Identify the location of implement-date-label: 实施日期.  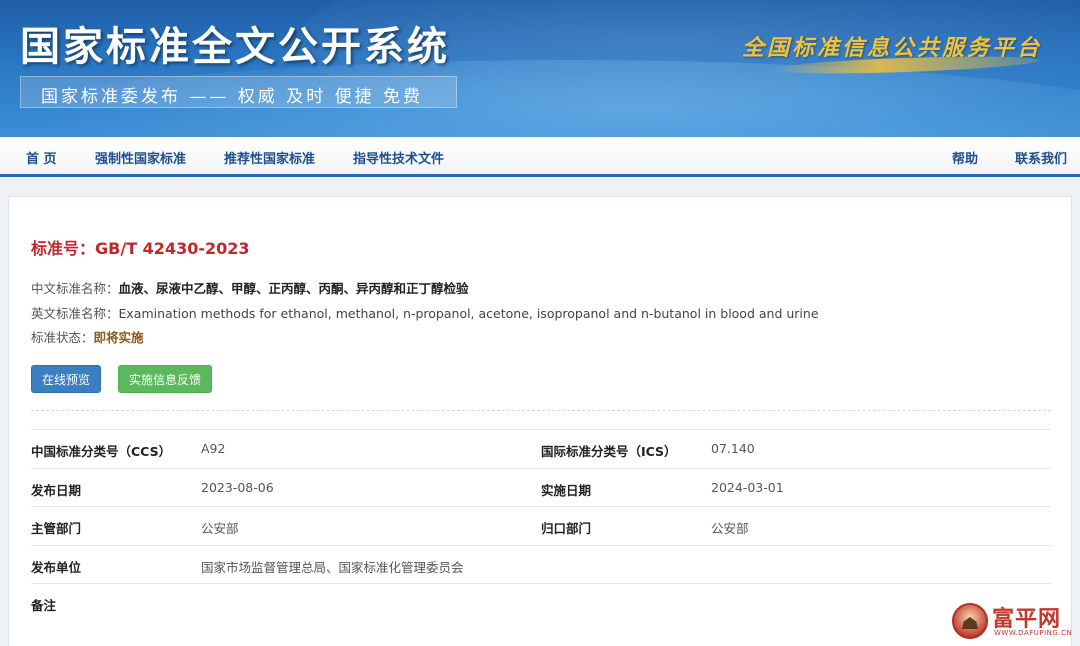
(566, 490).